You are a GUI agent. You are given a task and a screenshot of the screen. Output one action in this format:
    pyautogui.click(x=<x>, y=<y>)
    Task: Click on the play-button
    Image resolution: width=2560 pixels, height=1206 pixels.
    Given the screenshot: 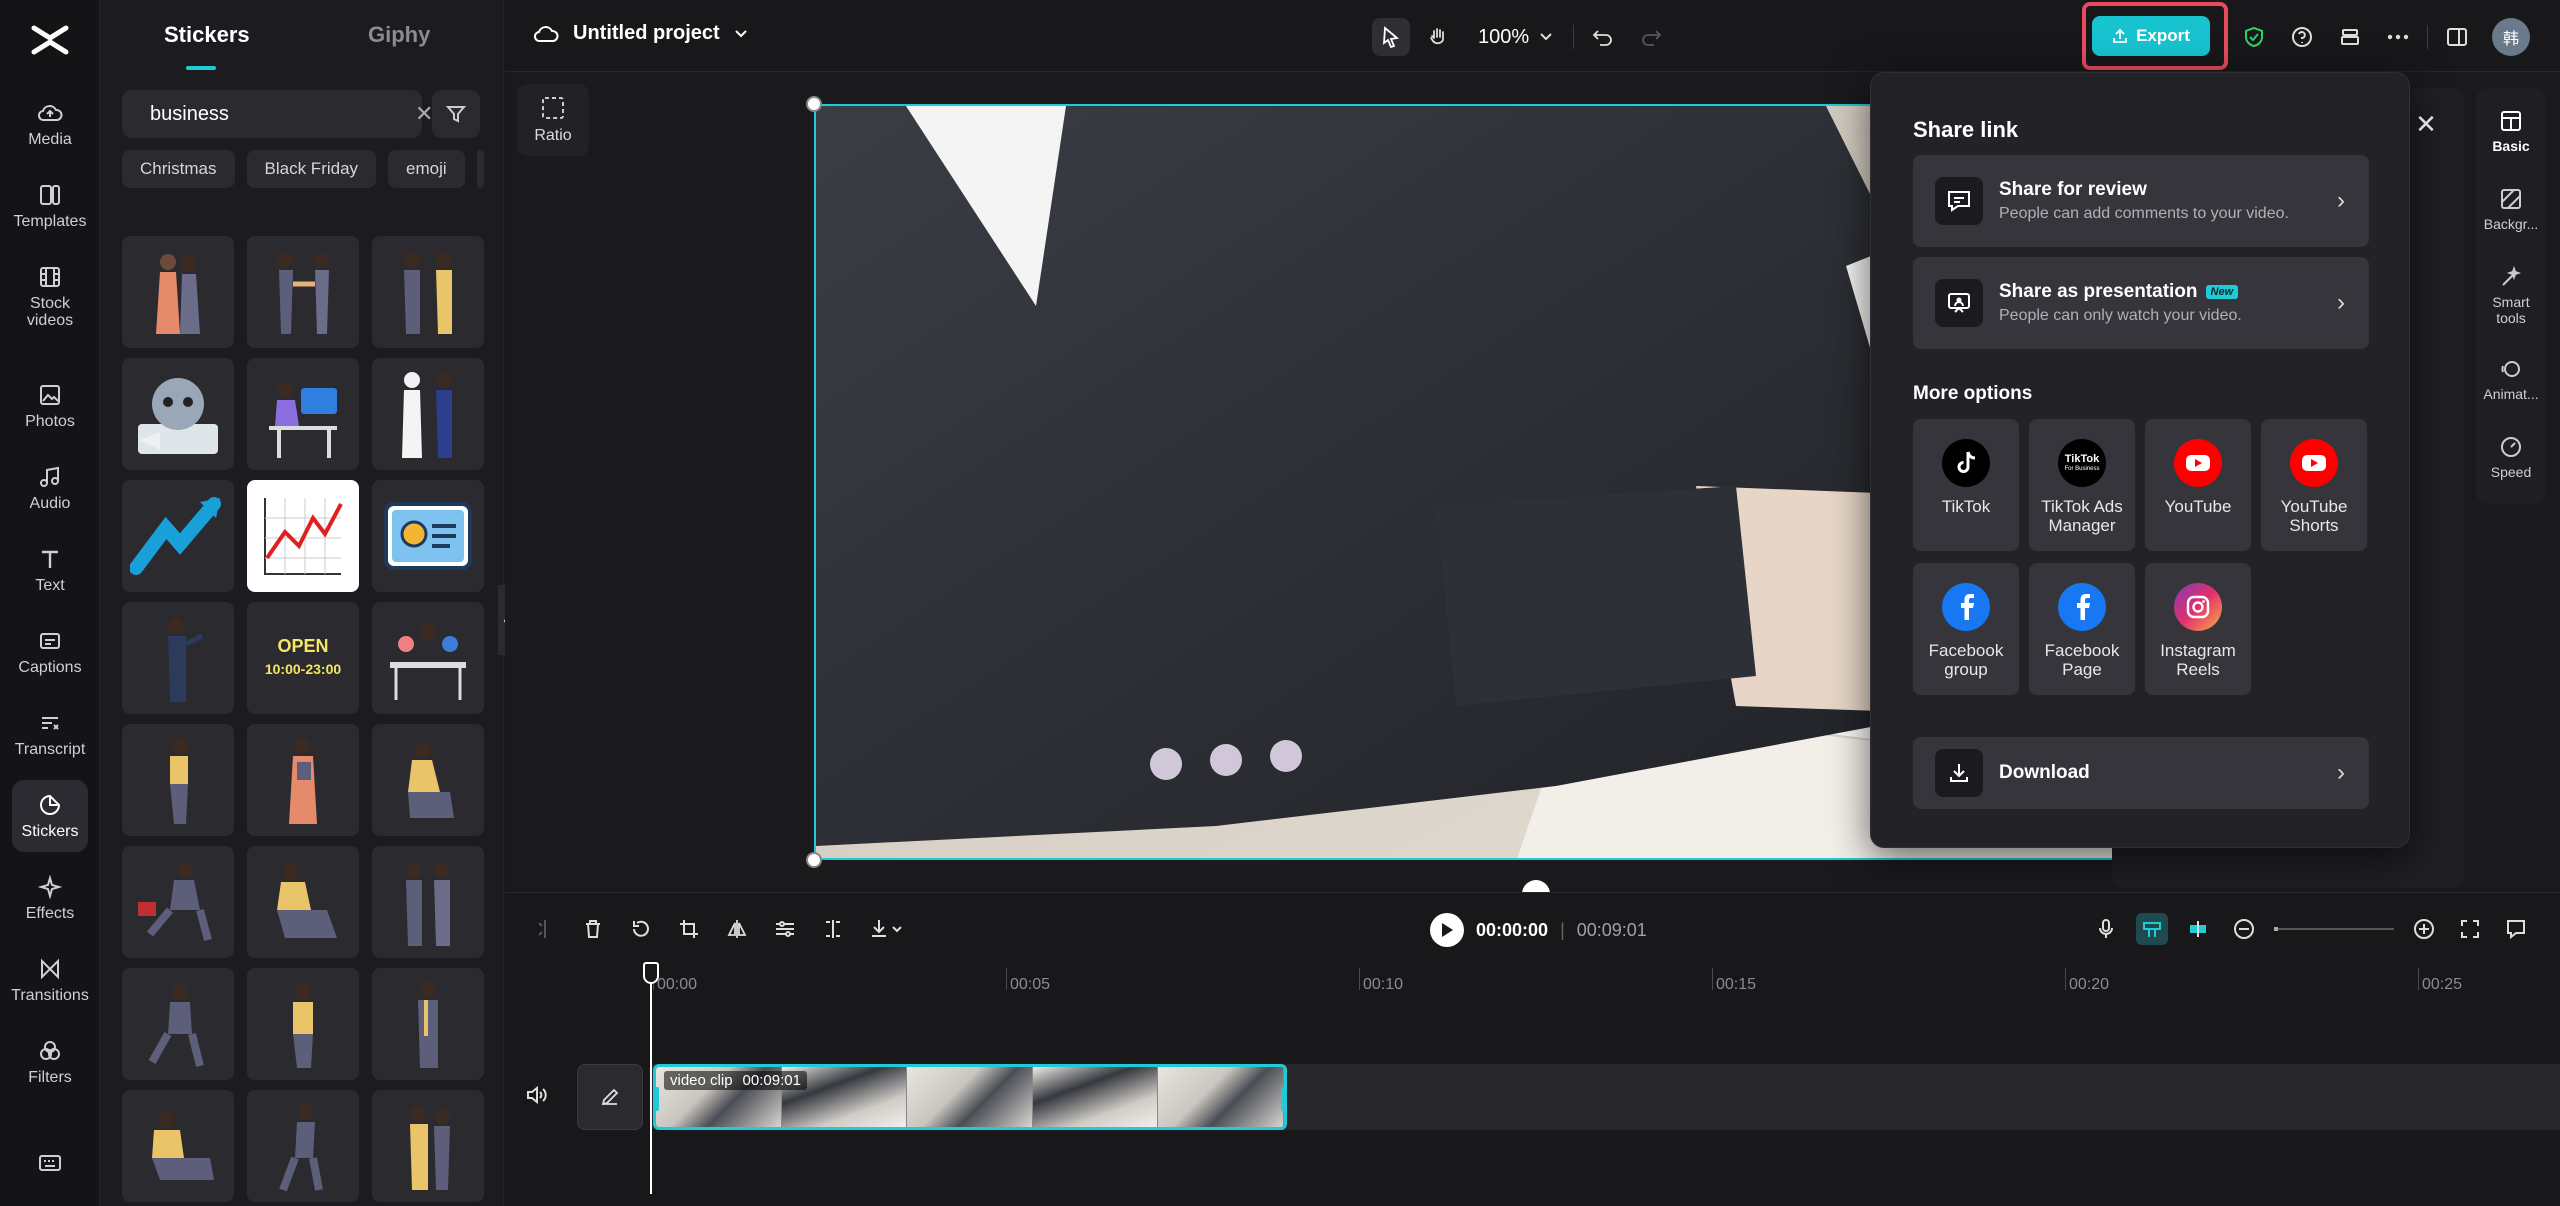 What is the action you would take?
    pyautogui.click(x=1447, y=930)
    